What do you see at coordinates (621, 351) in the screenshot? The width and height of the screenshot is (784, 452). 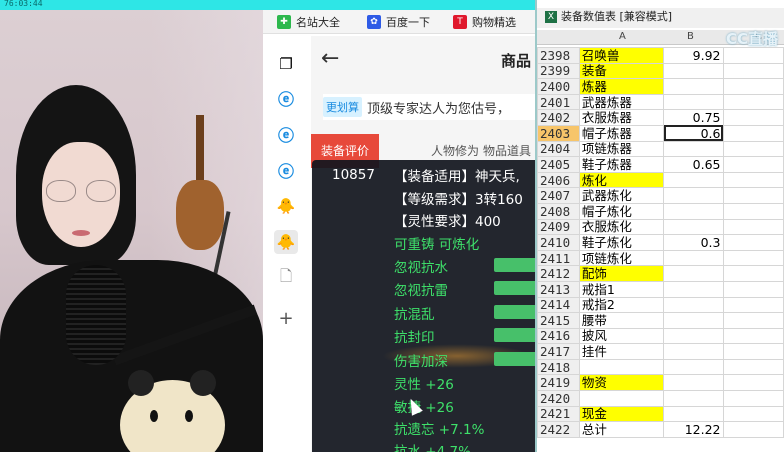 I see `cell-a: 挂件` at bounding box center [621, 351].